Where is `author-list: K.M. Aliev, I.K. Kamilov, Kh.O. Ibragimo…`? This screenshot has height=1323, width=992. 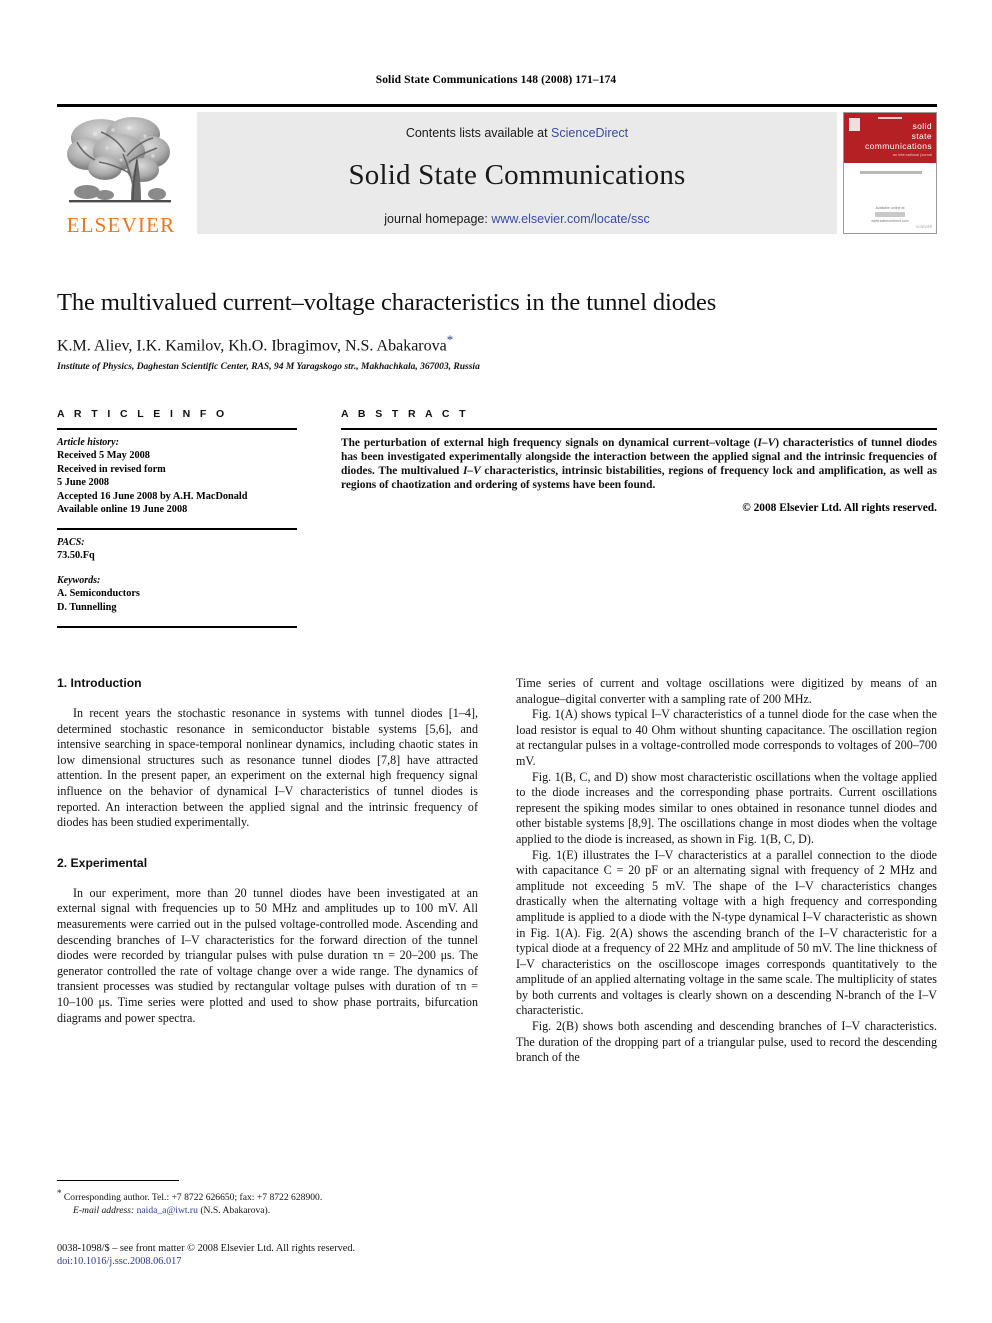 author-list: K.M. Aliev, I.K. Kamilov, Kh.O. Ibragimo… is located at coordinates (497, 343).